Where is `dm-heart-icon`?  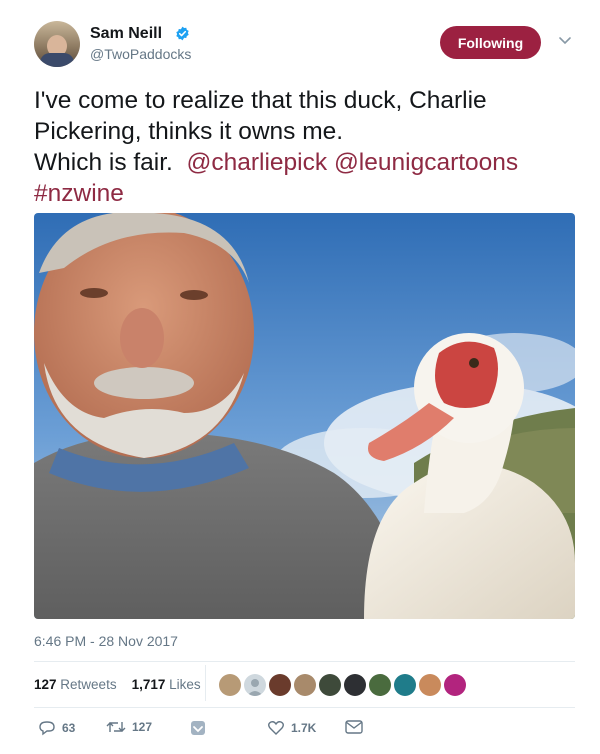 dm-heart-icon is located at coordinates (198, 728).